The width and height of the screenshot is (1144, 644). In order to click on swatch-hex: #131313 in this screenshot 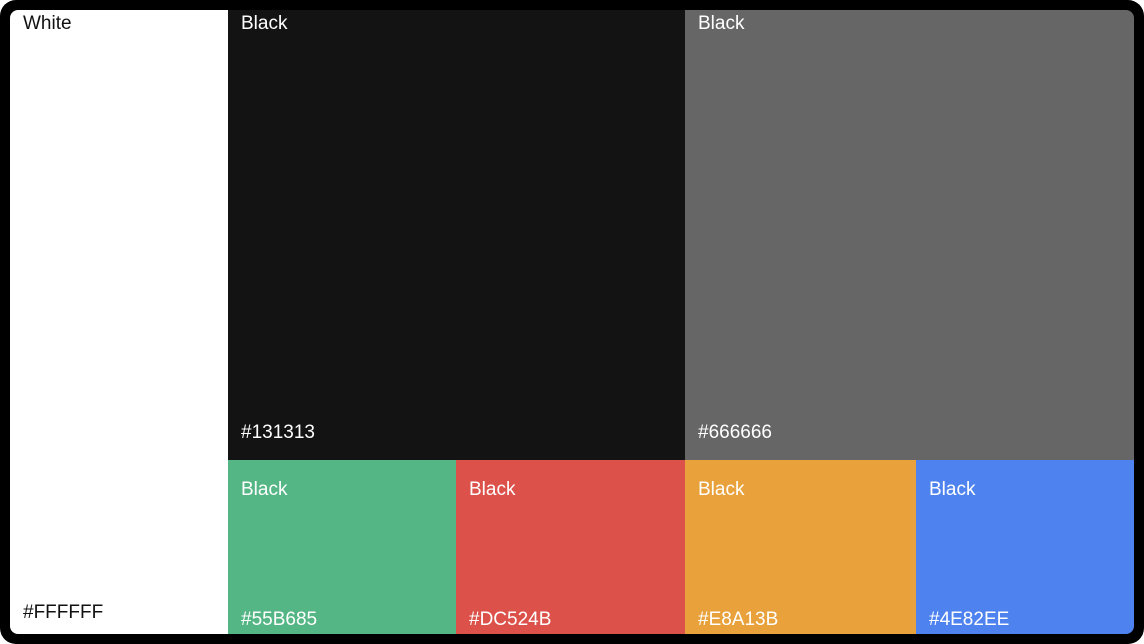, I will do `click(278, 432)`.